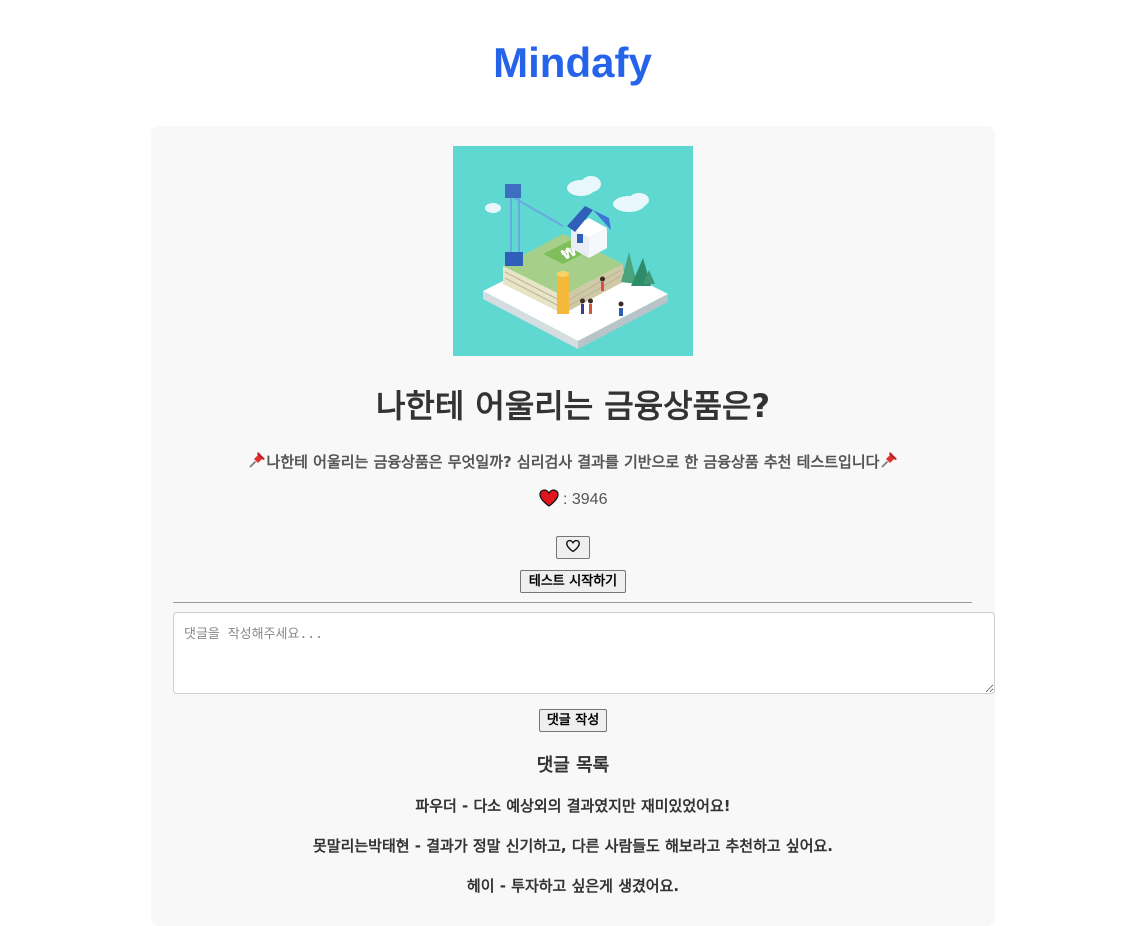 Image resolution: width=1145 pixels, height=926 pixels. Describe the element at coordinates (572, 43) in the screenshot. I see `brand-logo: Mindafy` at that location.